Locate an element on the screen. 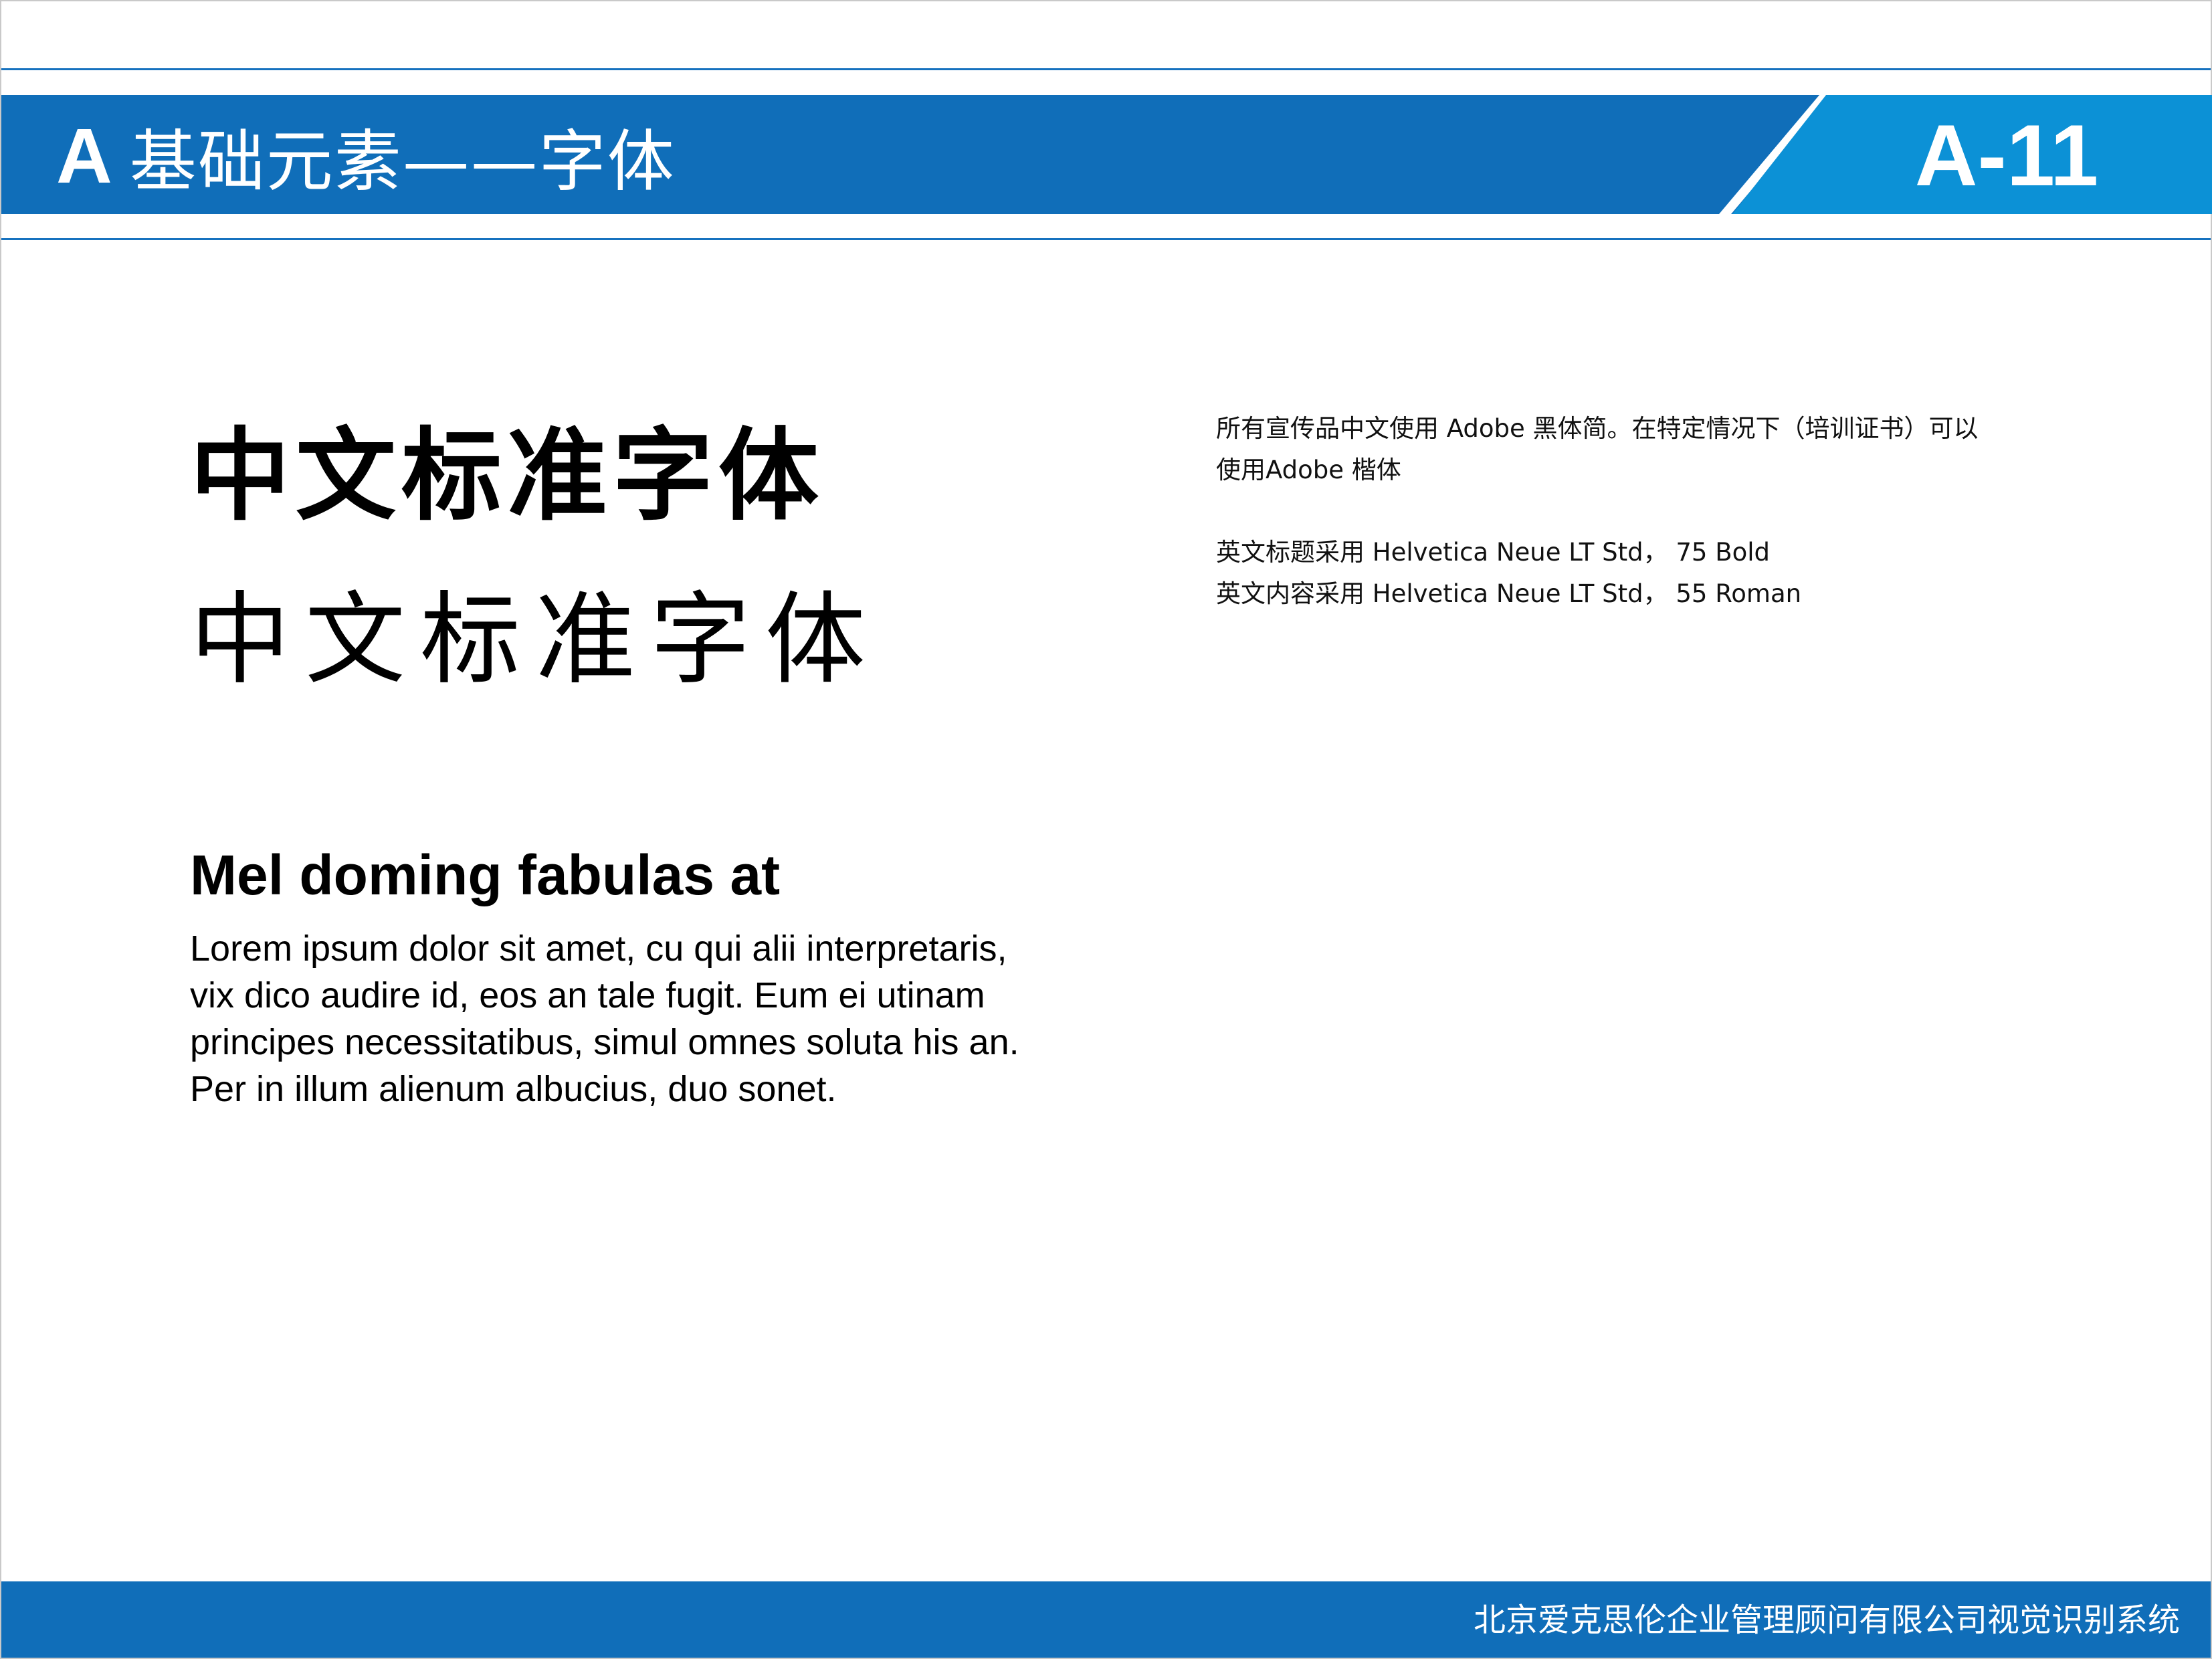 The width and height of the screenshot is (2212, 1659). chinese-font-note-line2: 使用Adobe 楷体 is located at coordinates (1308, 470).